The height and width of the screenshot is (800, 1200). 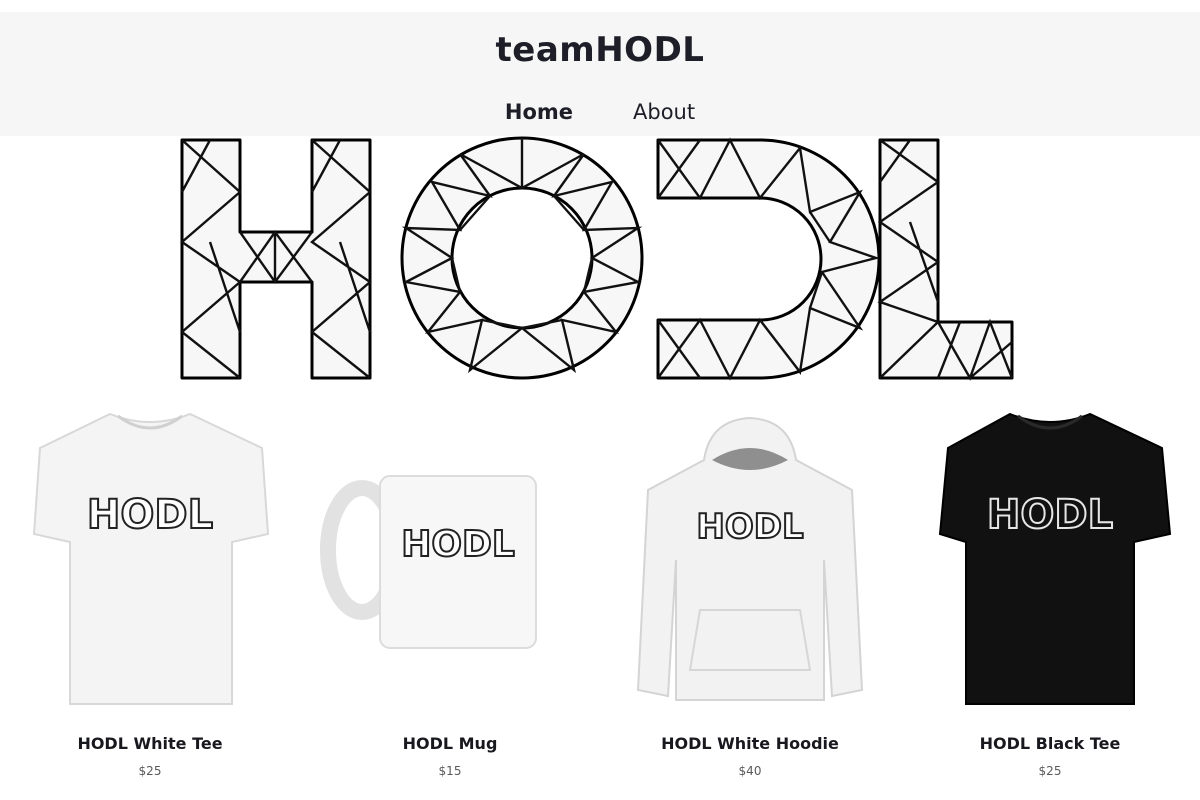 I want to click on product-image-black-tee: HODL, so click(x=1050, y=556).